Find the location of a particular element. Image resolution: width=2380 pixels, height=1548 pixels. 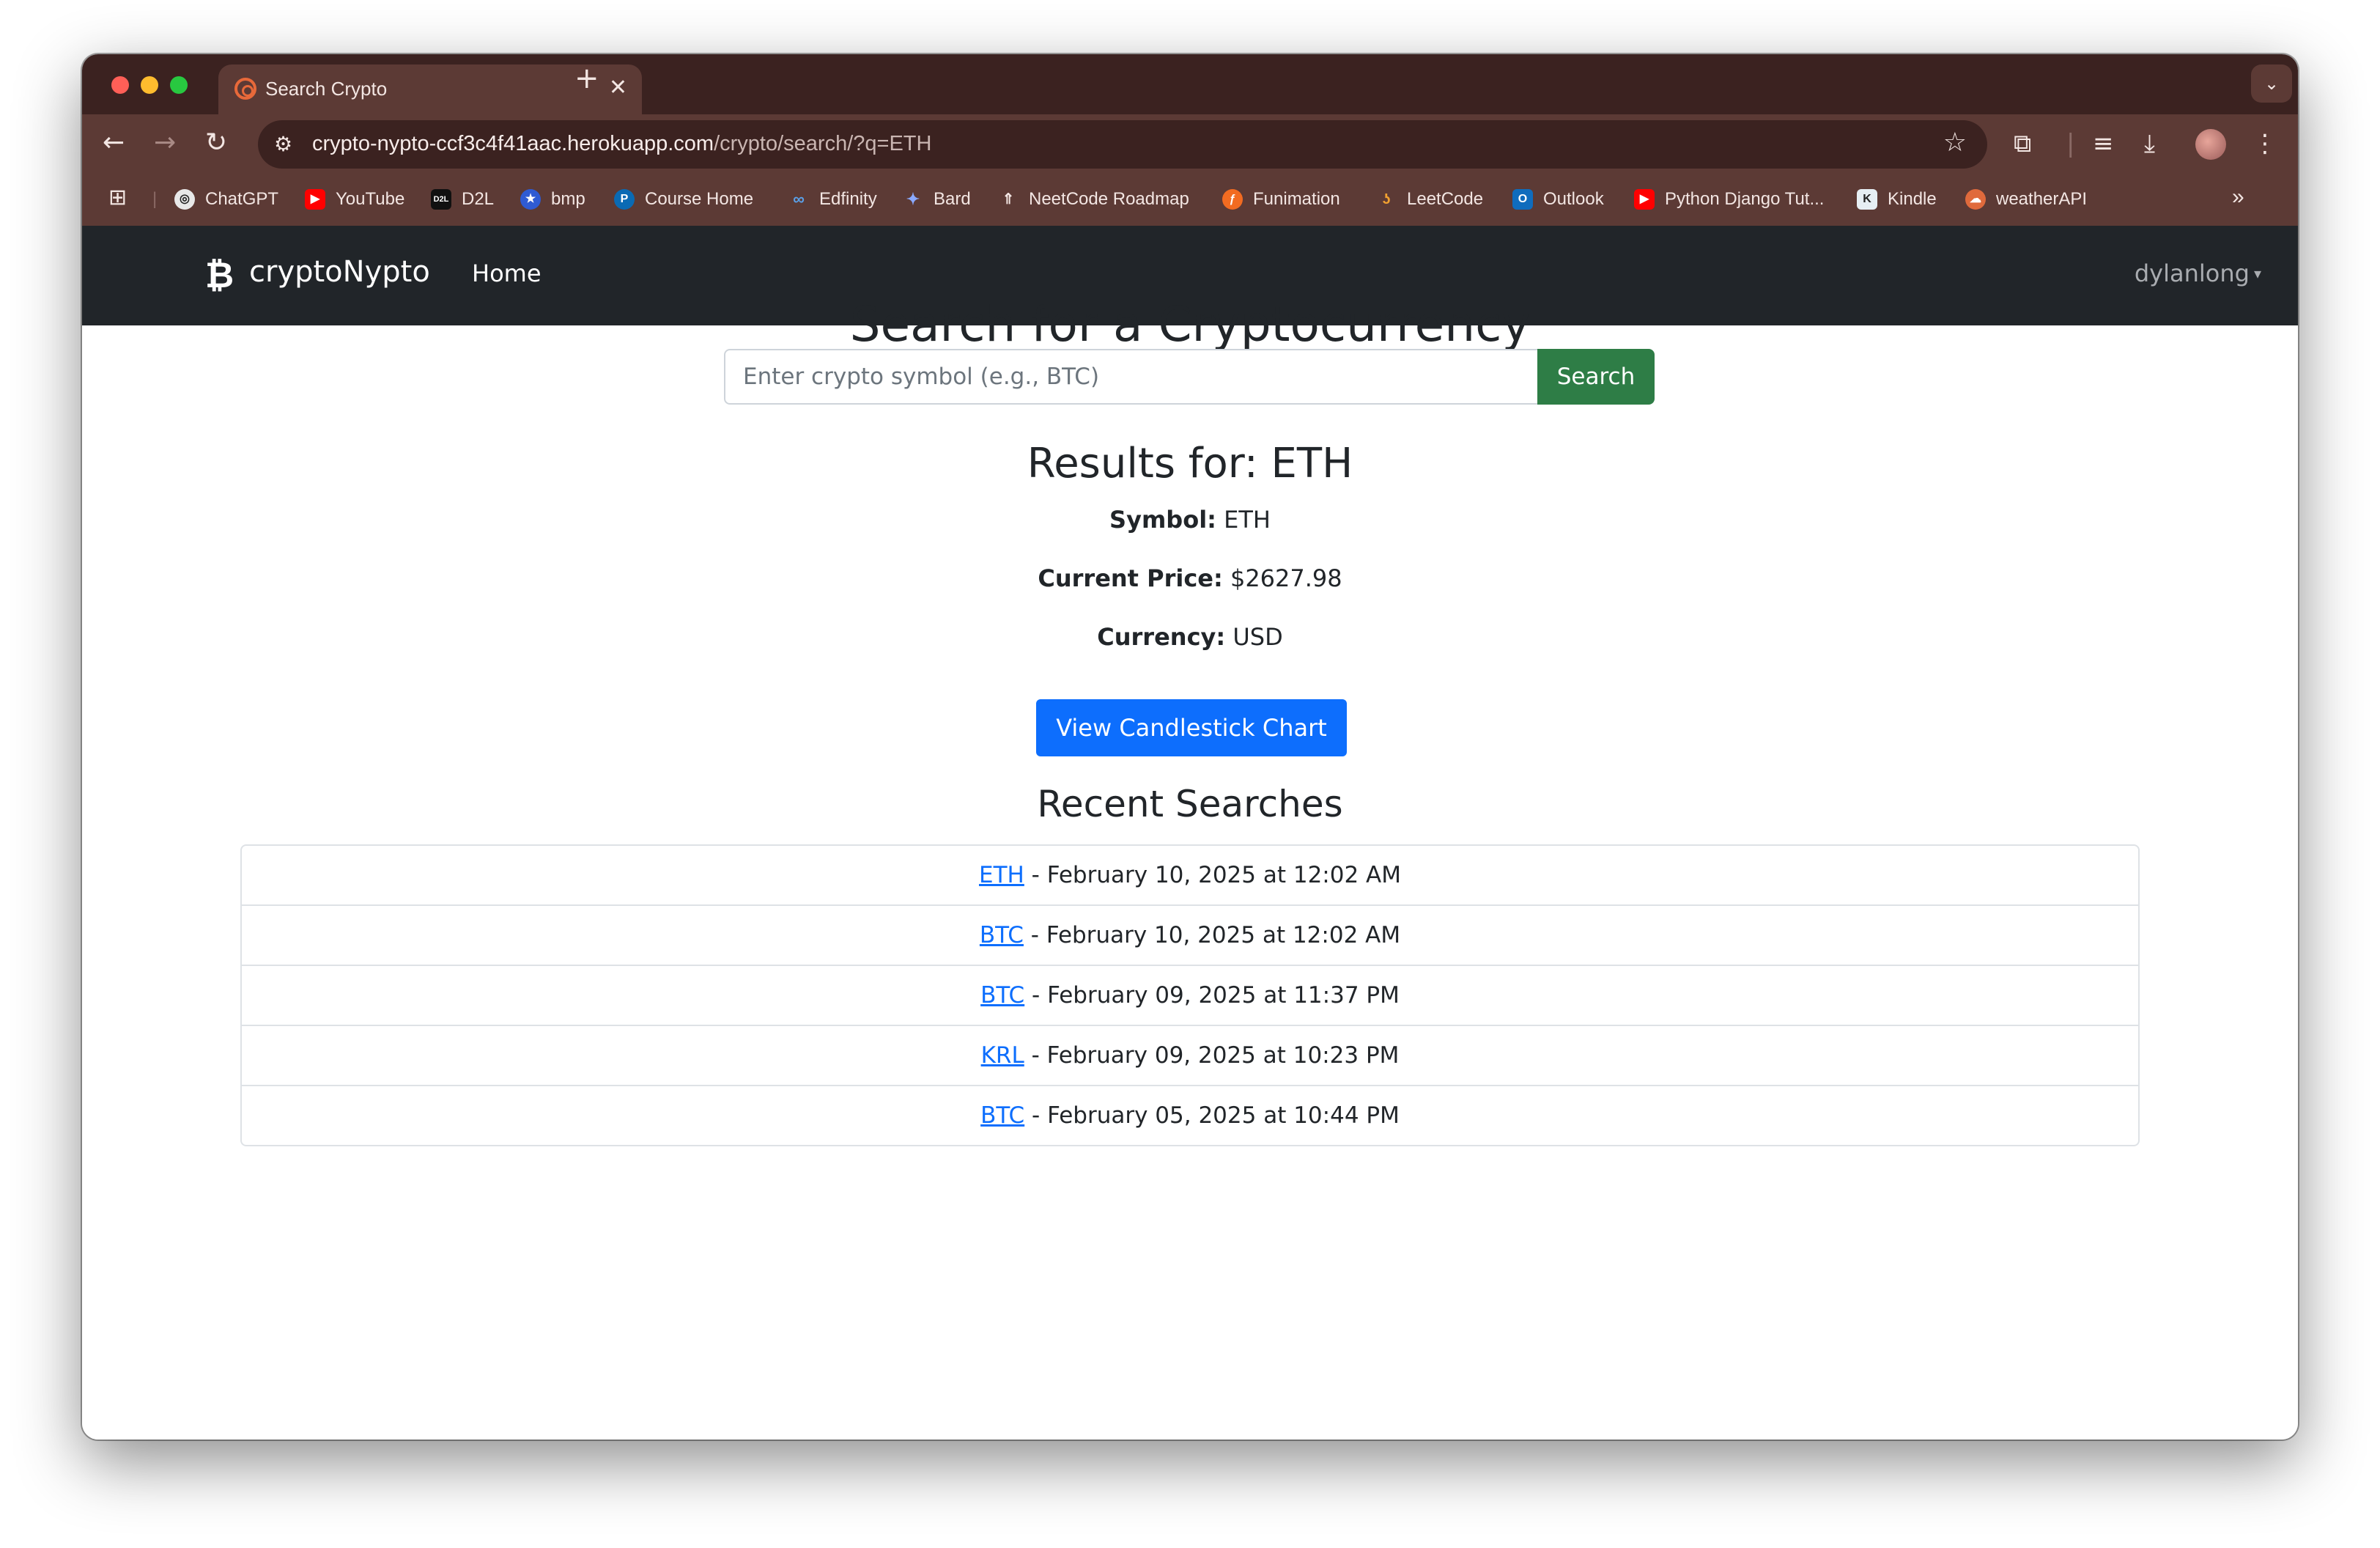

leetcode-icon: ʖ is located at coordinates (1386, 199).